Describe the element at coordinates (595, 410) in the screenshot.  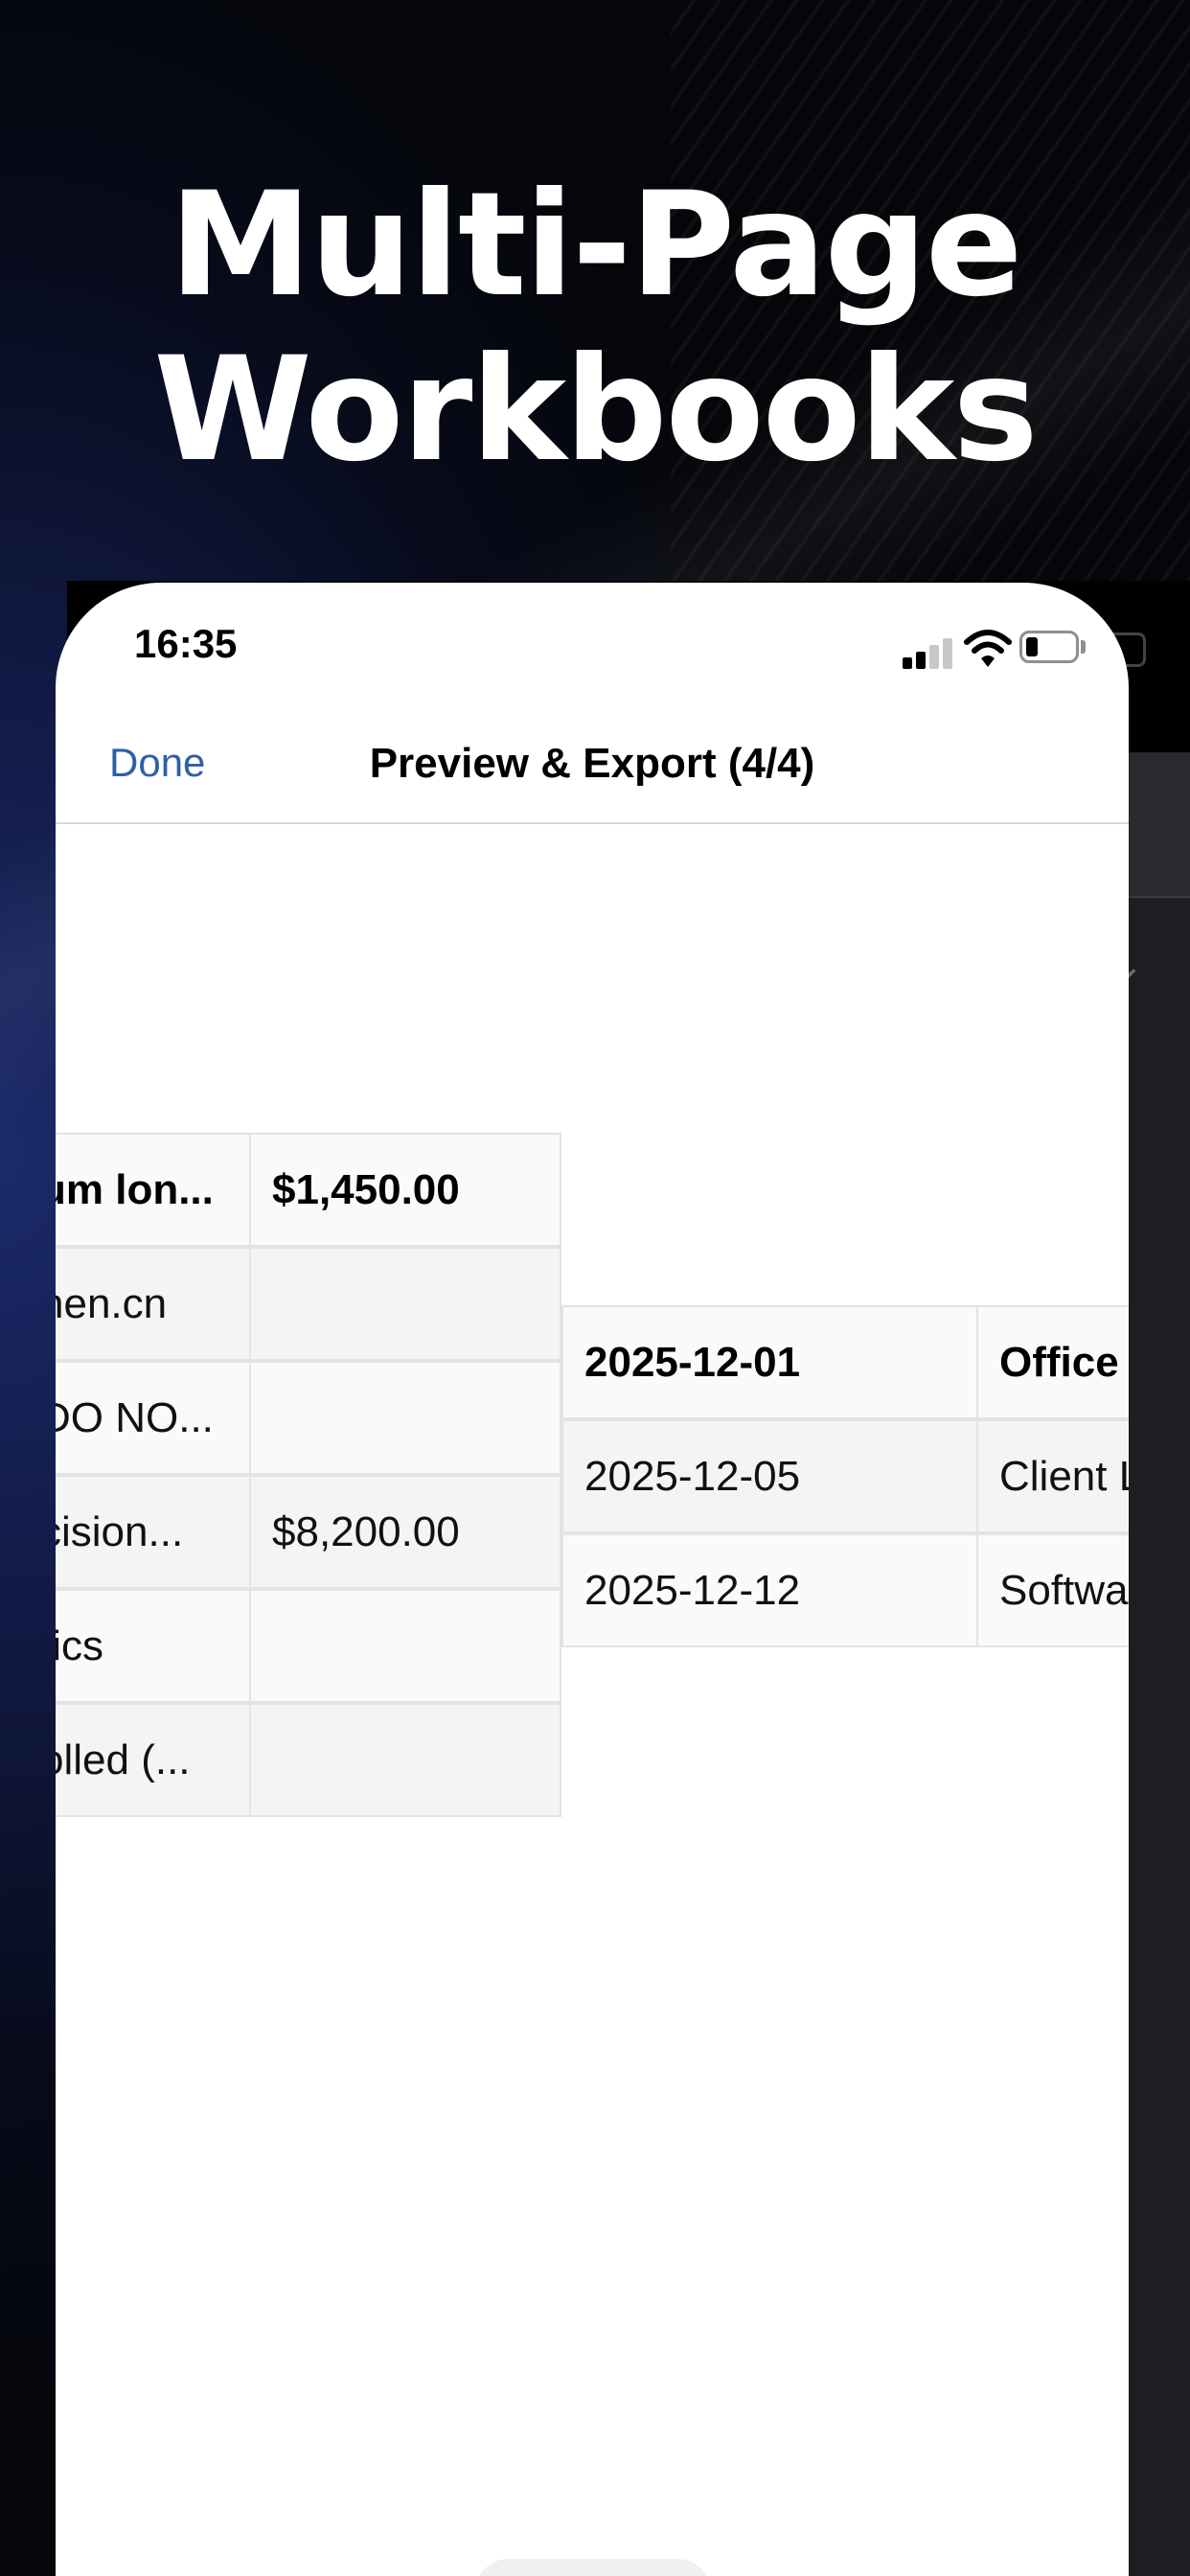
I see `headline-line-2: Workbooks` at that location.